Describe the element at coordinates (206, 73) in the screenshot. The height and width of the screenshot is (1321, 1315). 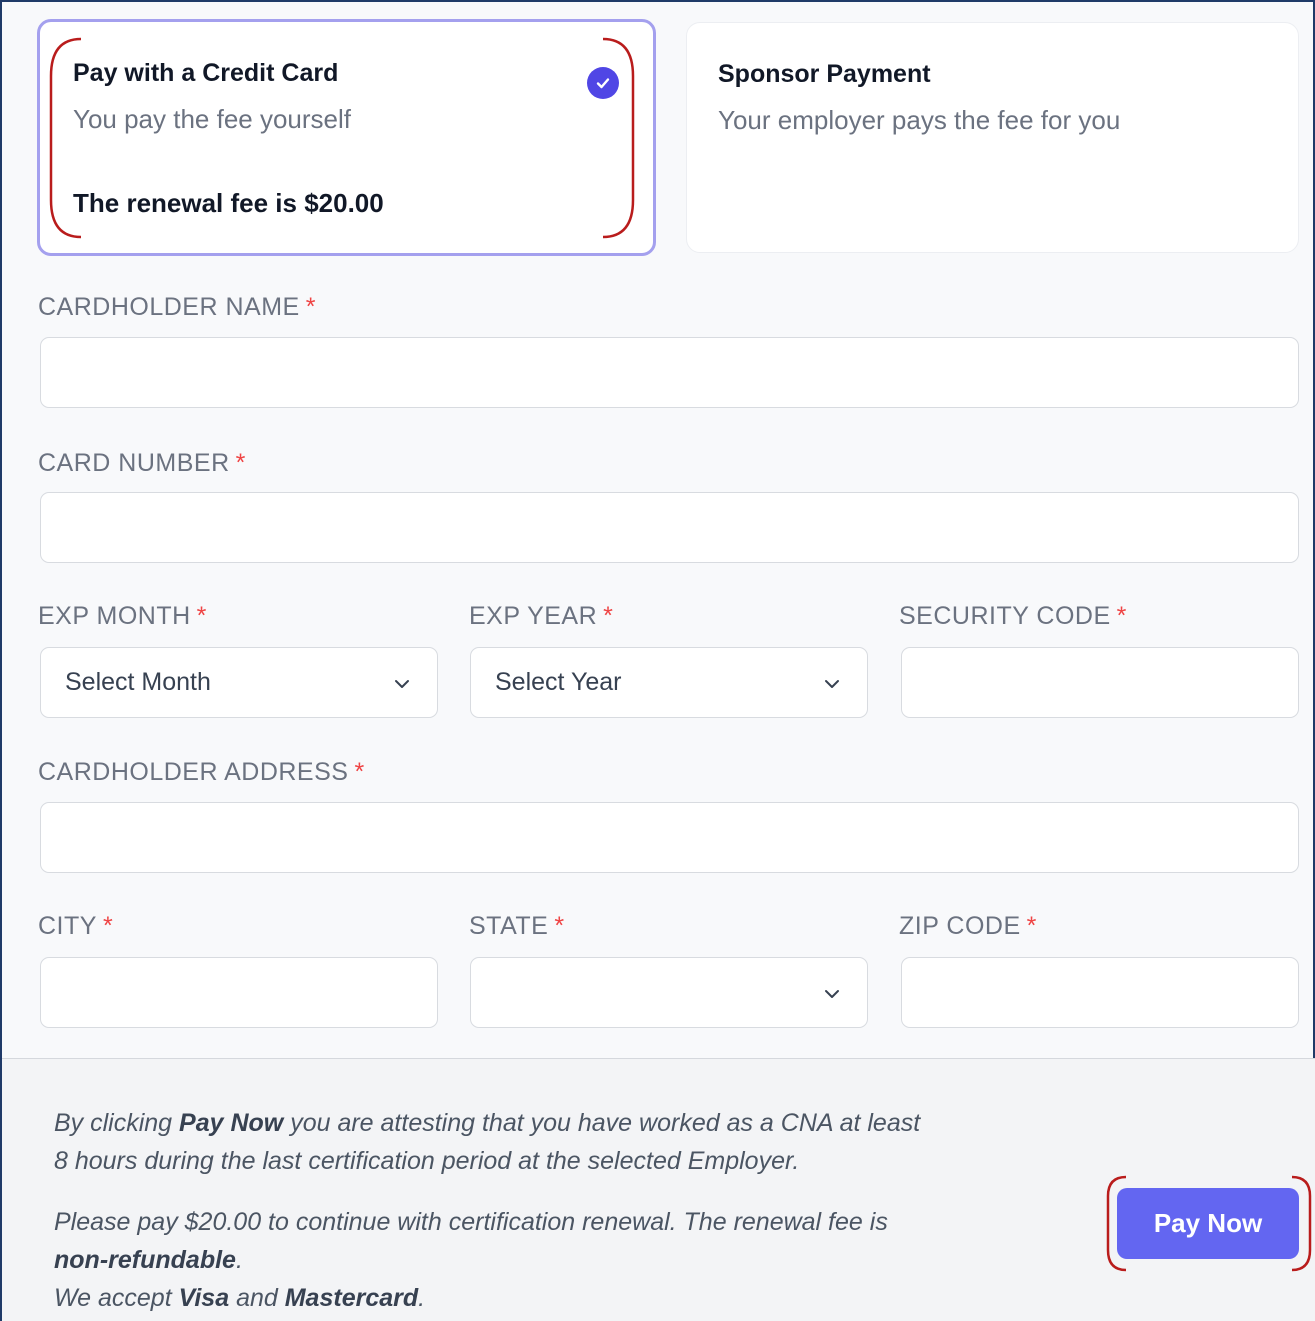
I see `credit-card-option-title: Pay with a Credit Card` at that location.